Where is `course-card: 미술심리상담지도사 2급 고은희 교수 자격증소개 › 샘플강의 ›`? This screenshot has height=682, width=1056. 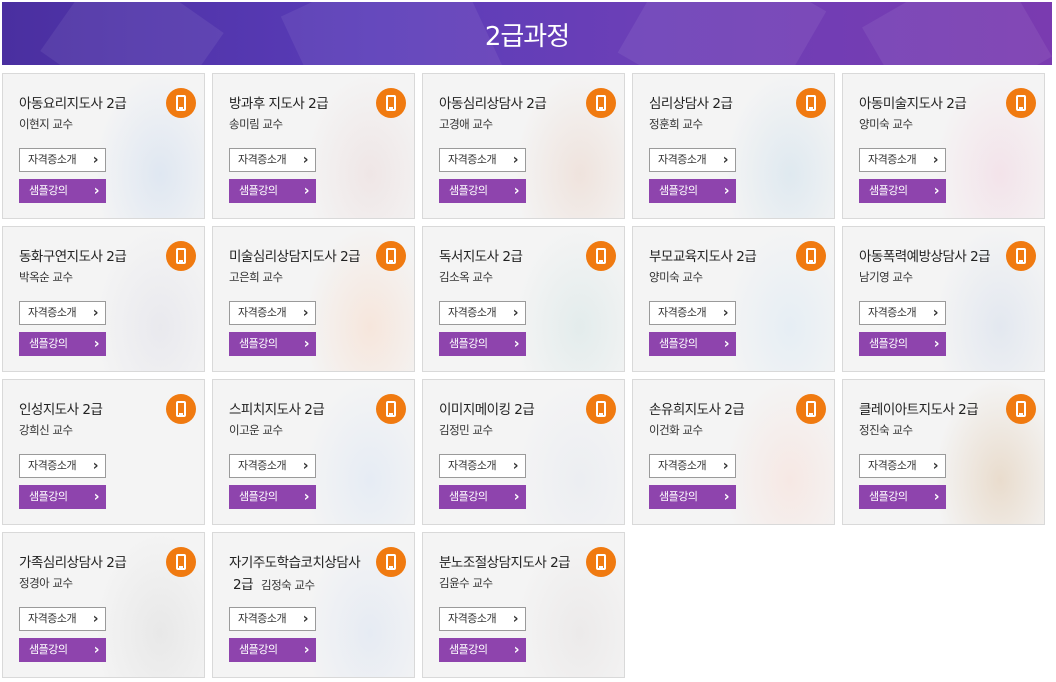
course-card: 미술심리상담지도사 2급 고은희 교수 자격증소개 › 샘플강의 › is located at coordinates (313, 299).